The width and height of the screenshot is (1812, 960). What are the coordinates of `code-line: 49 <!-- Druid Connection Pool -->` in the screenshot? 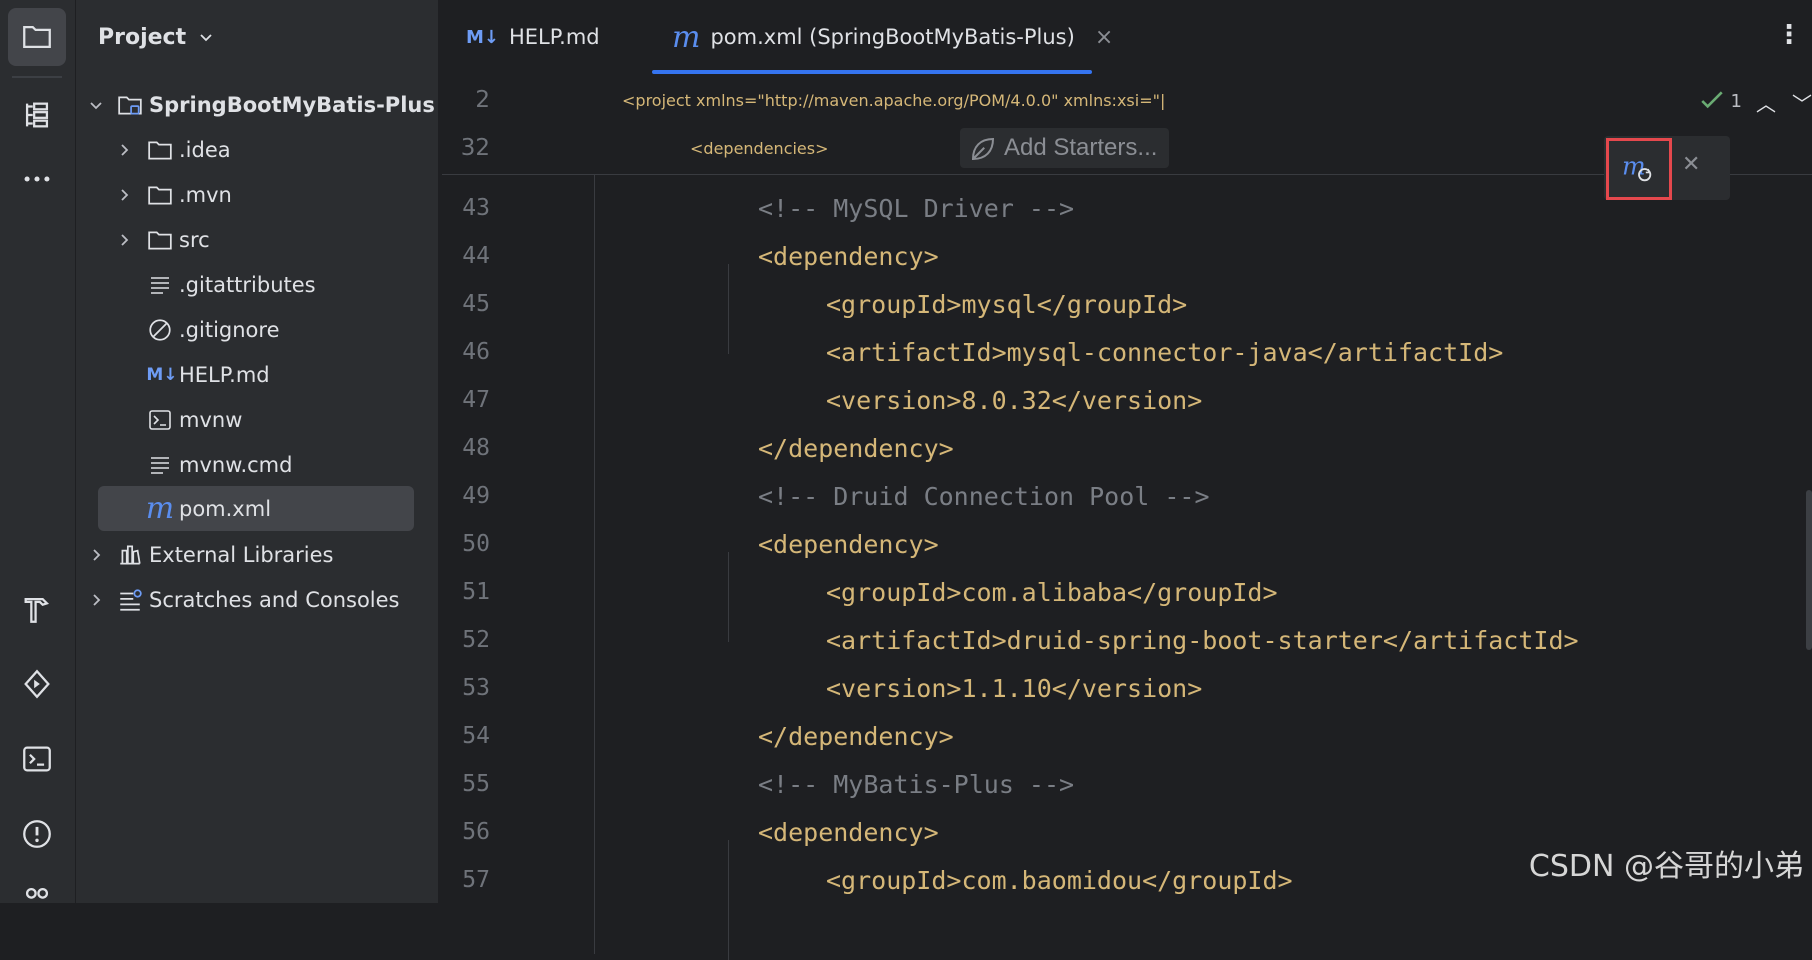 It's located at (1127, 496).